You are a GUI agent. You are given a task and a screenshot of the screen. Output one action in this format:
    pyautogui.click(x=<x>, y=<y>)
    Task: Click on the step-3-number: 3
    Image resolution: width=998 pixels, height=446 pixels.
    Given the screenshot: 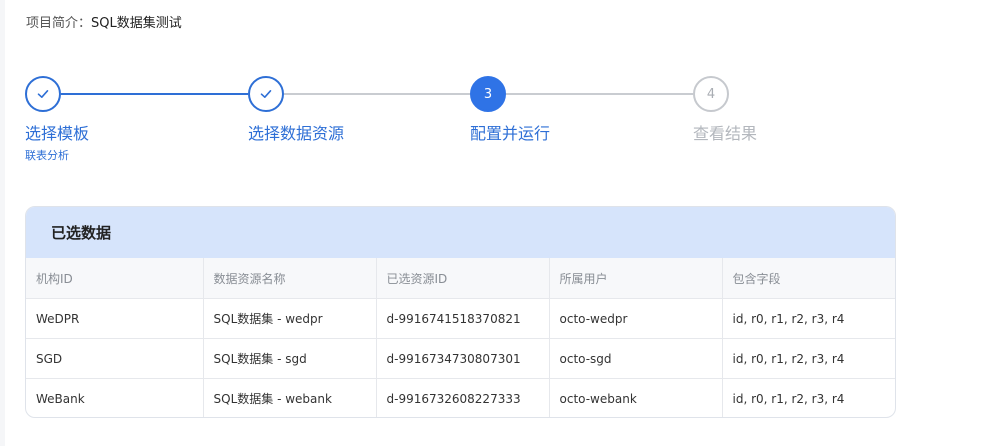 What is the action you would take?
    pyautogui.click(x=488, y=94)
    